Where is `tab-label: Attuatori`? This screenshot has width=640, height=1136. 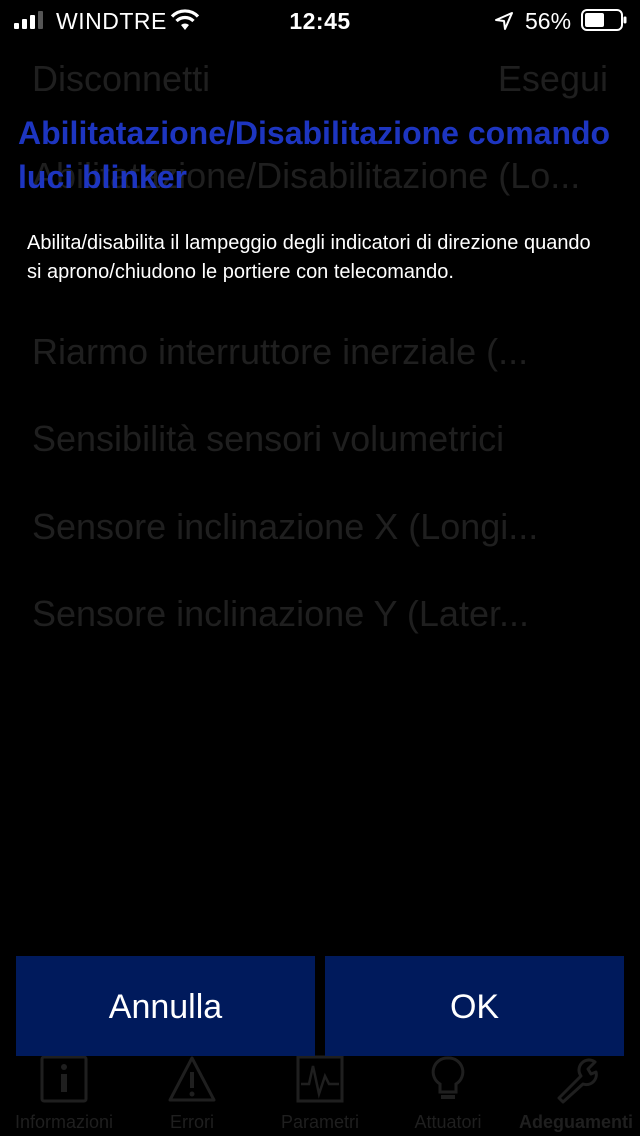 tab-label: Attuatori is located at coordinates (448, 1122).